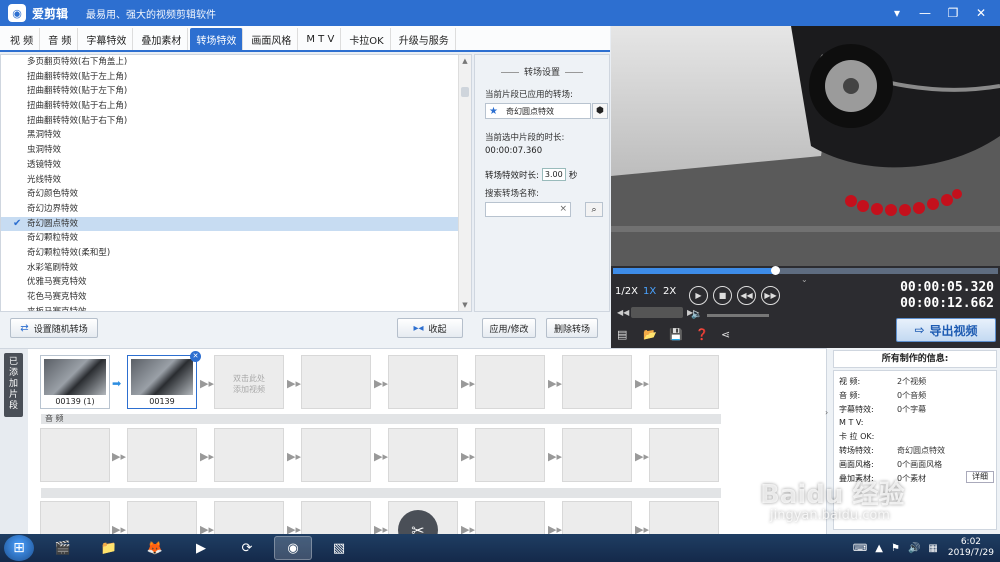  What do you see at coordinates (622, 334) in the screenshot?
I see `new-project-icon: ▤` at bounding box center [622, 334].